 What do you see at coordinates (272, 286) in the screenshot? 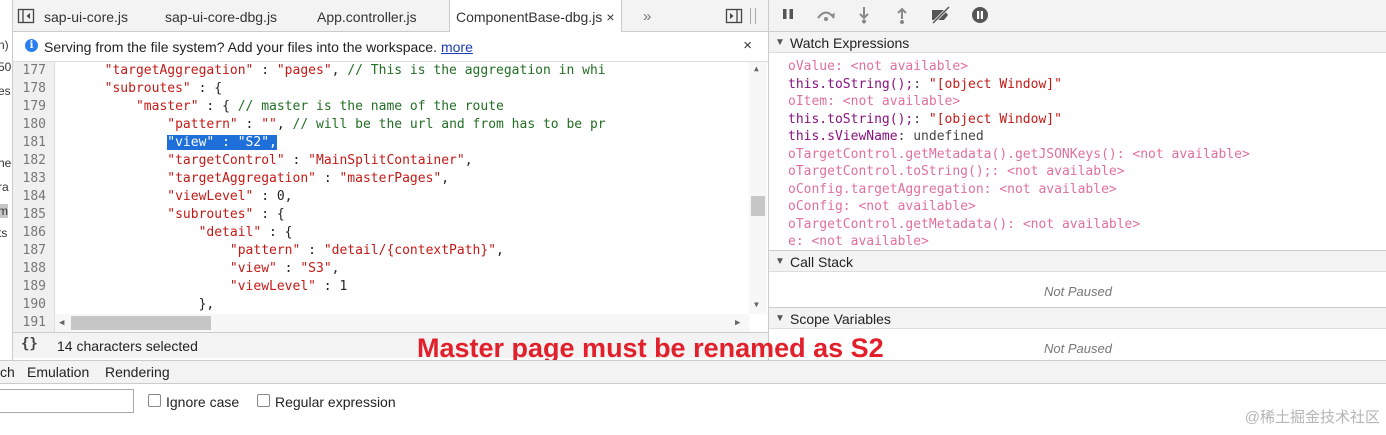
I see `code-string: "viewLevel"` at bounding box center [272, 286].